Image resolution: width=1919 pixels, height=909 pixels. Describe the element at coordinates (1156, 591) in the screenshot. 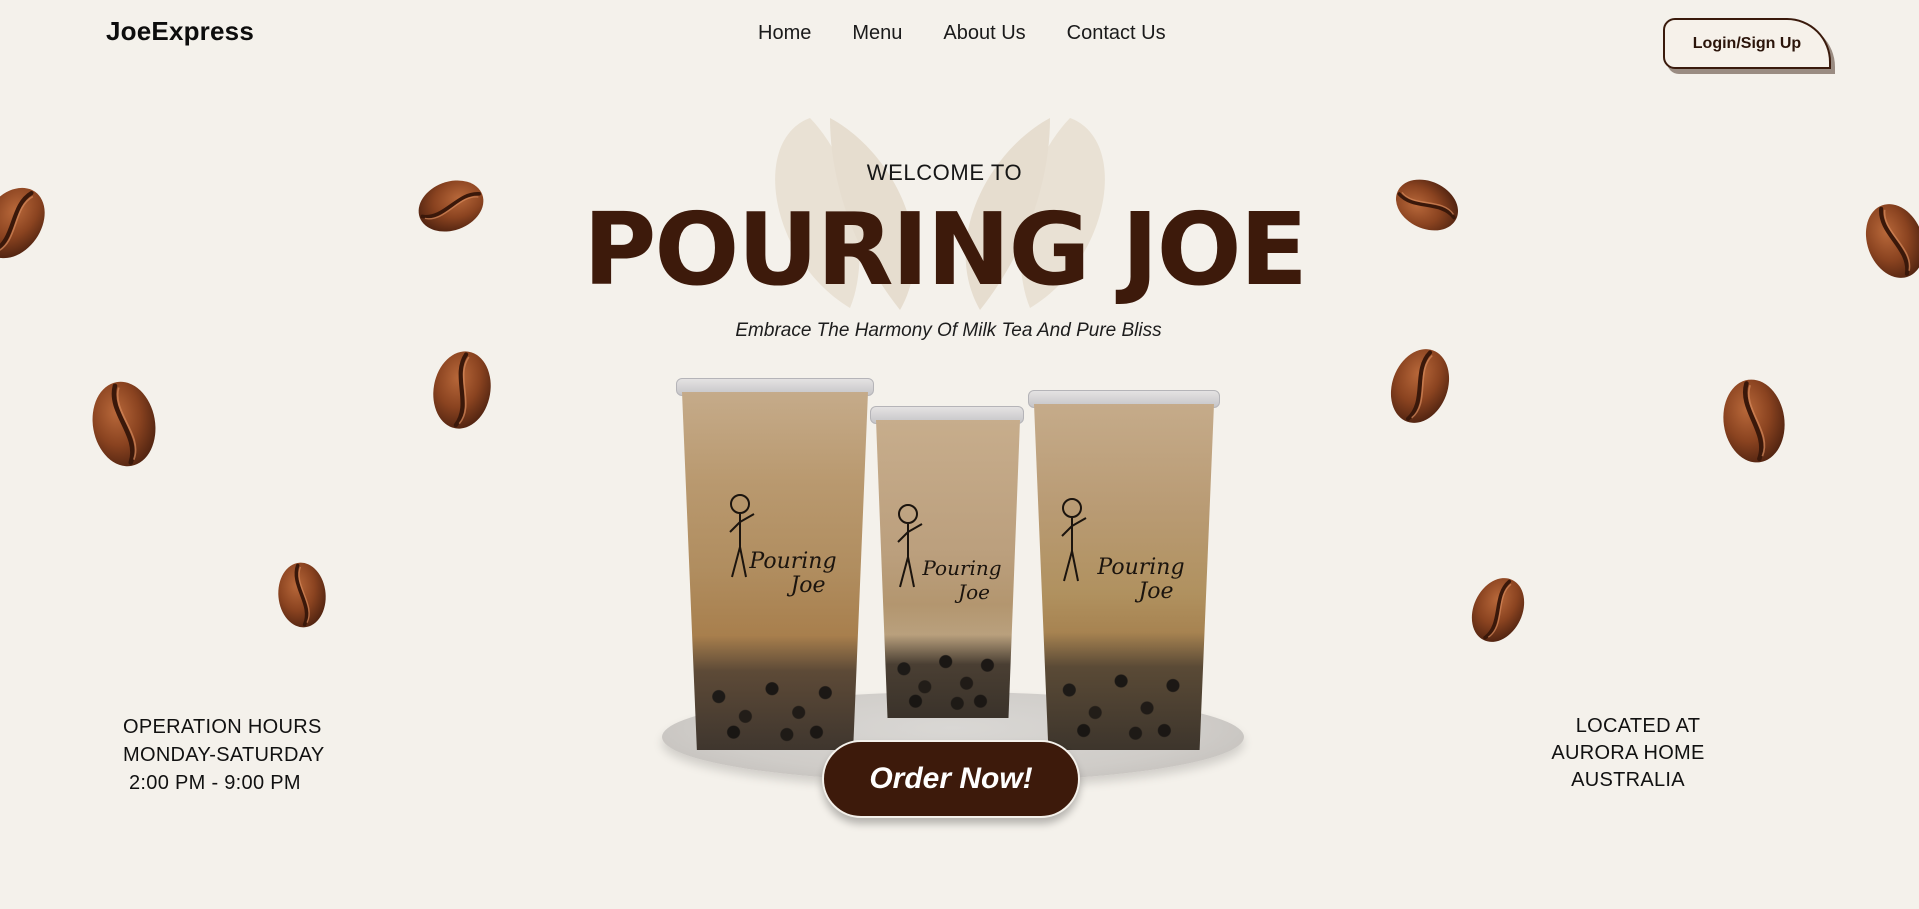

I see `cup-brand-text: Joe` at that location.